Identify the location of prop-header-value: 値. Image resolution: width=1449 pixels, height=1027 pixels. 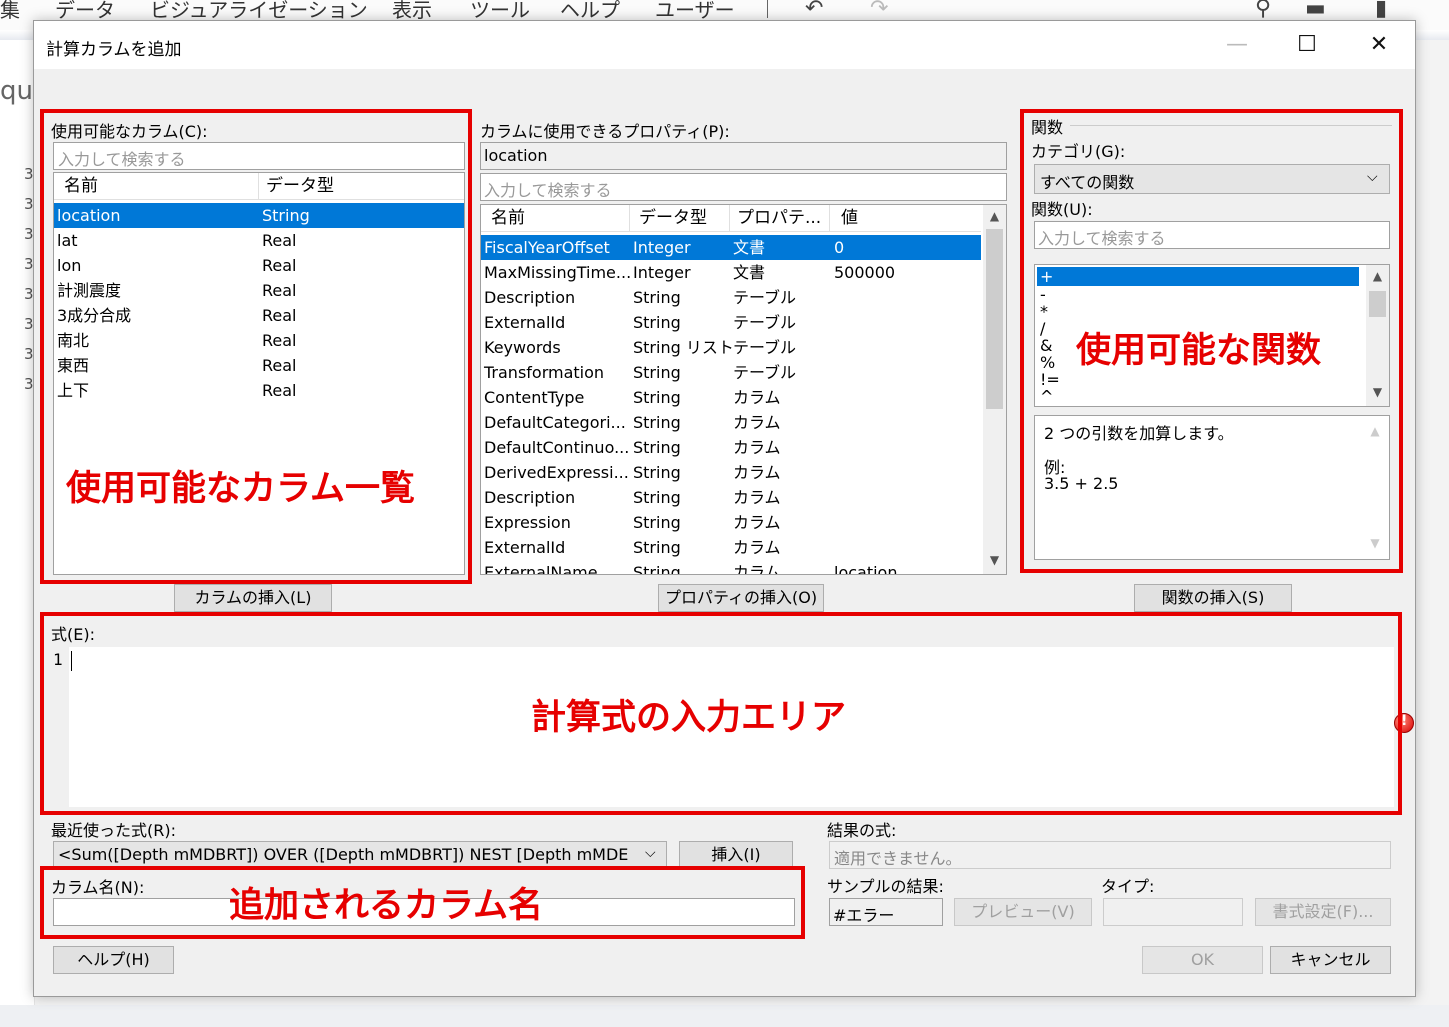
(849, 218).